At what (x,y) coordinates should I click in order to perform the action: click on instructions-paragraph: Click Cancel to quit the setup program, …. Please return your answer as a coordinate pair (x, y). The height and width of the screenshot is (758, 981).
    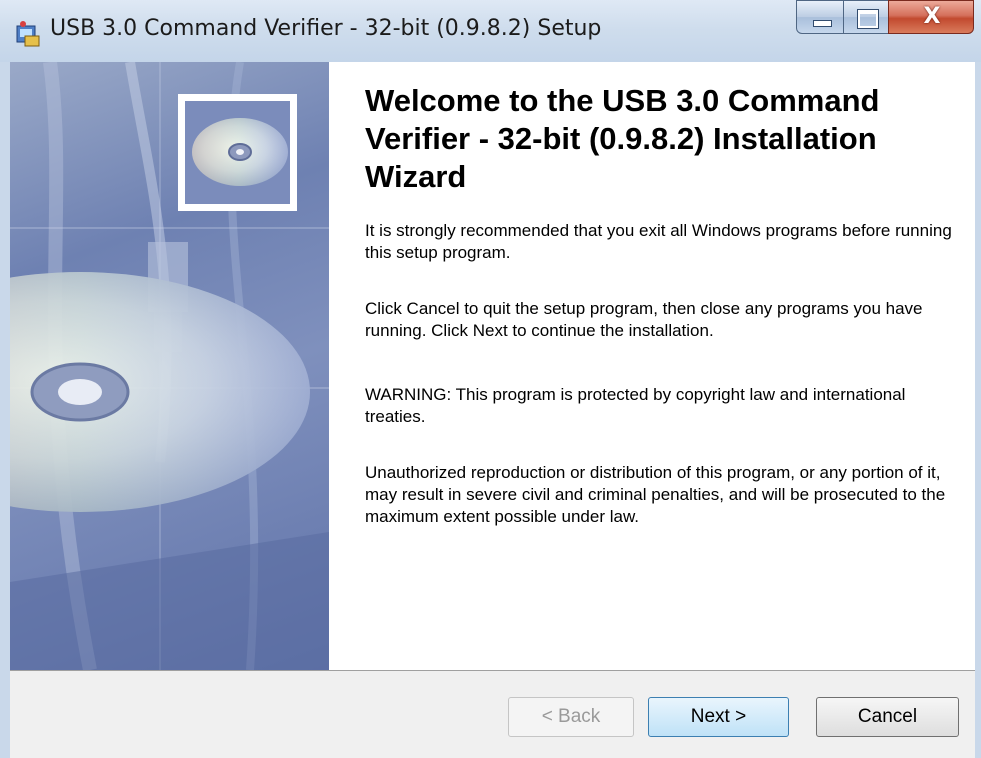
    Looking at the image, I should click on (644, 319).